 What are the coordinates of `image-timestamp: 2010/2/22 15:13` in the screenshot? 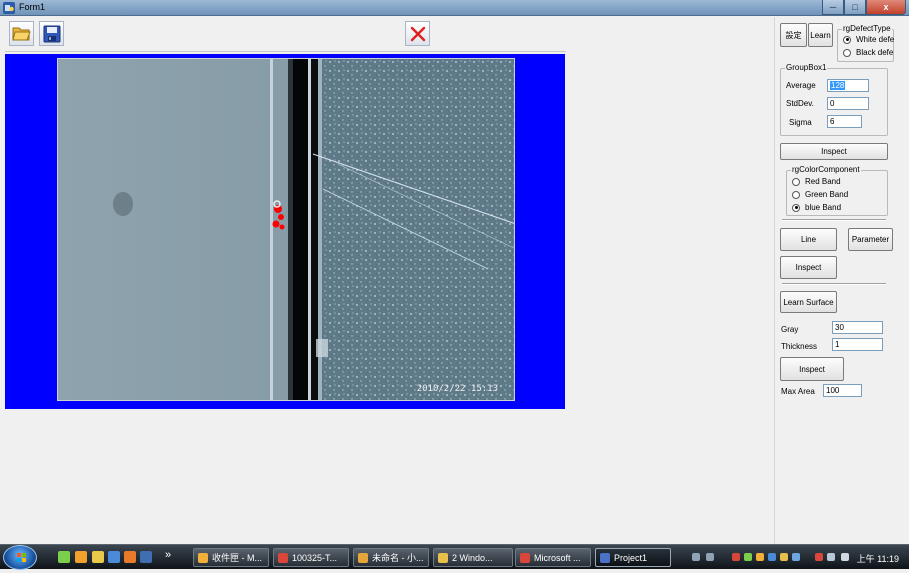 It's located at (457, 389).